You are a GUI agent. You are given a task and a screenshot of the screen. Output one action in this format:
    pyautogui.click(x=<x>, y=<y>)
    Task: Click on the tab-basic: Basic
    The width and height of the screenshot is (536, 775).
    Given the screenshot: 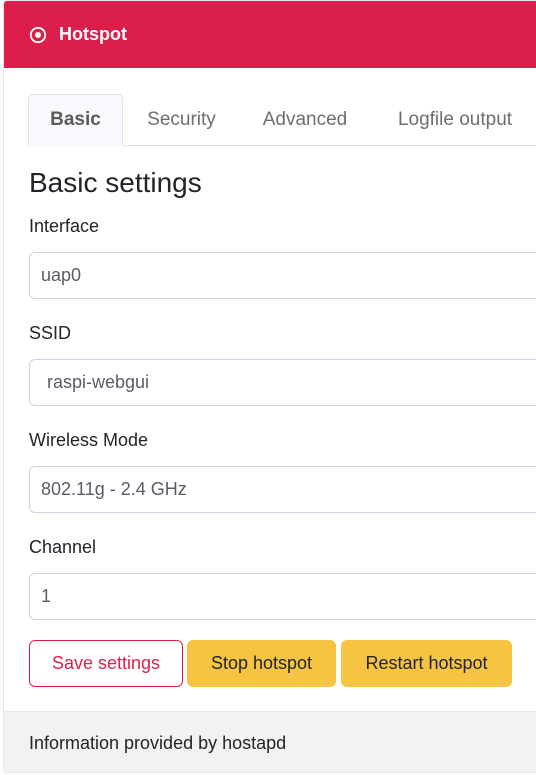 What is the action you would take?
    pyautogui.click(x=75, y=120)
    